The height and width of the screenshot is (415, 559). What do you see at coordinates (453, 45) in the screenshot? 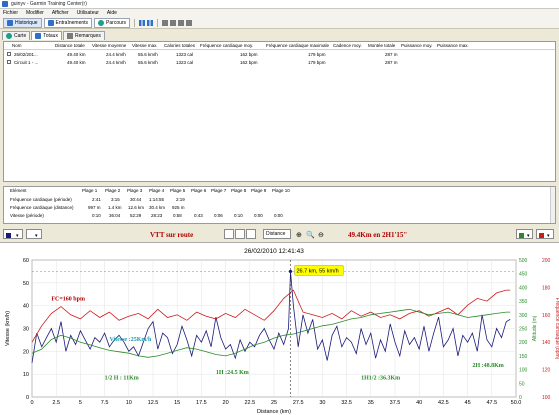
I see `col-header: Puissance max.` at bounding box center [453, 45].